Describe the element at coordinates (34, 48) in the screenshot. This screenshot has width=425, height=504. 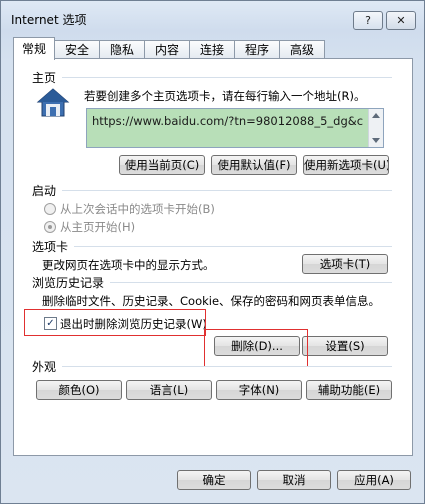
I see `tab-general: 常规` at that location.